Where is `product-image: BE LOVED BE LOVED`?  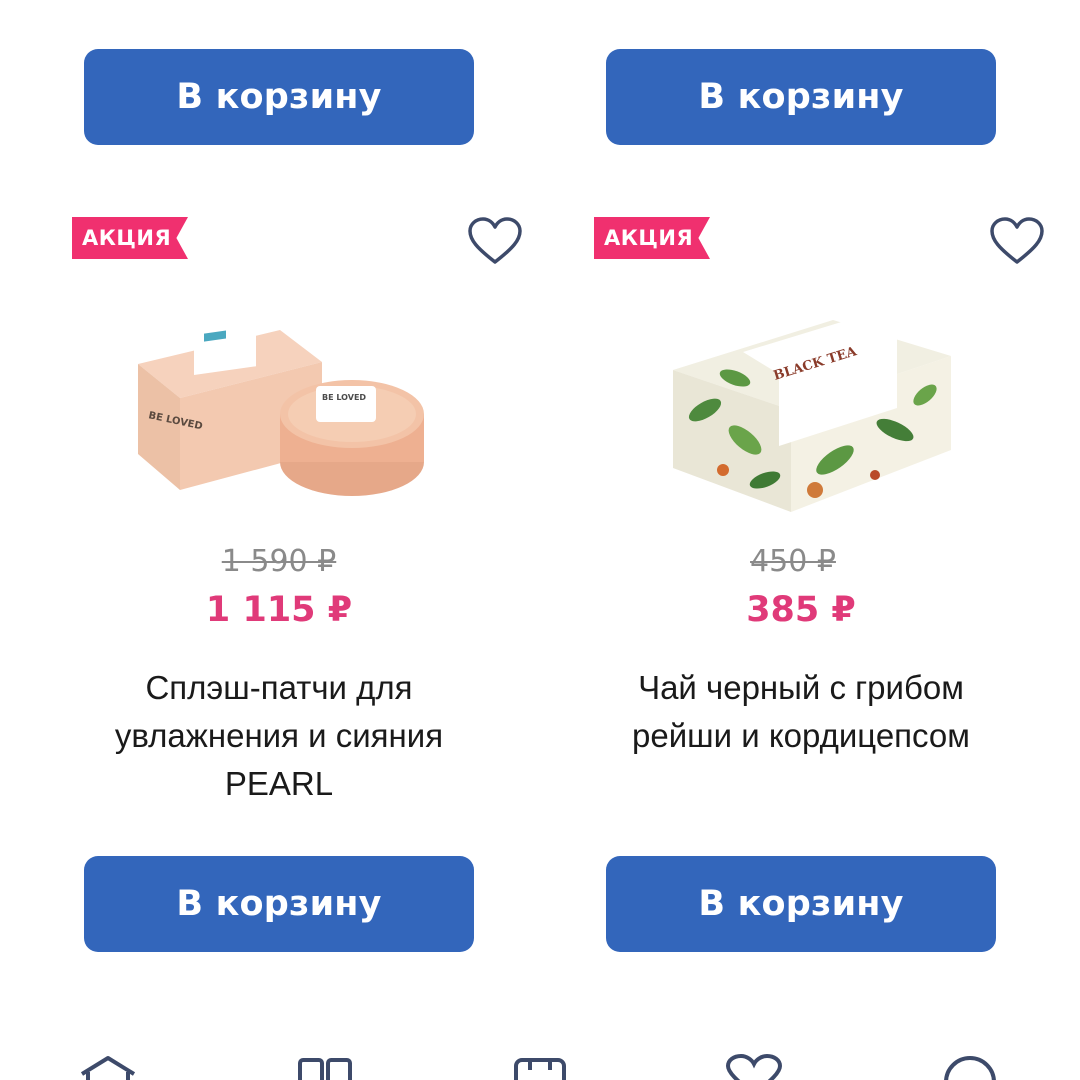
product-image: BE LOVED BE LOVED is located at coordinates (290, 412).